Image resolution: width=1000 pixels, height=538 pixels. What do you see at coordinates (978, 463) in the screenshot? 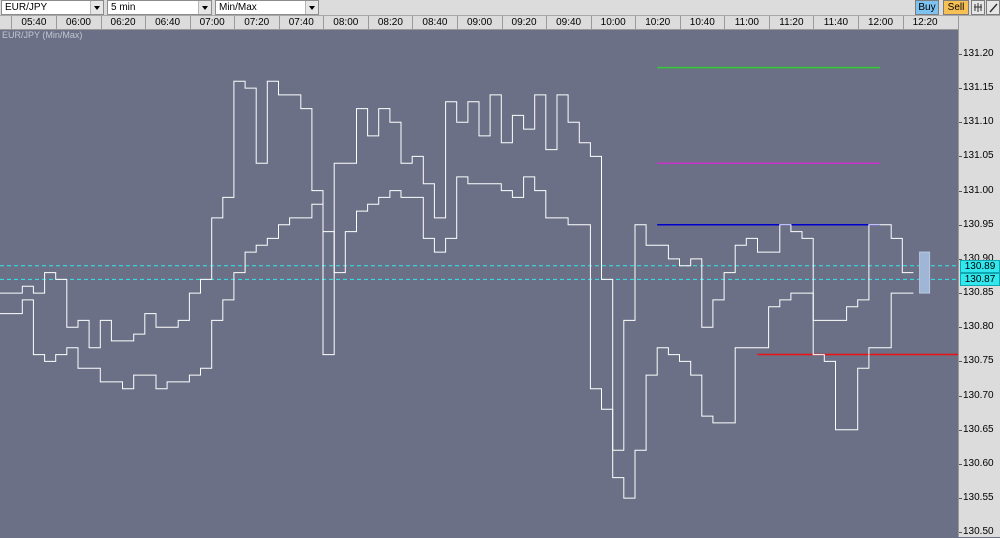
I see `y-tick-label: 130.60` at bounding box center [978, 463].